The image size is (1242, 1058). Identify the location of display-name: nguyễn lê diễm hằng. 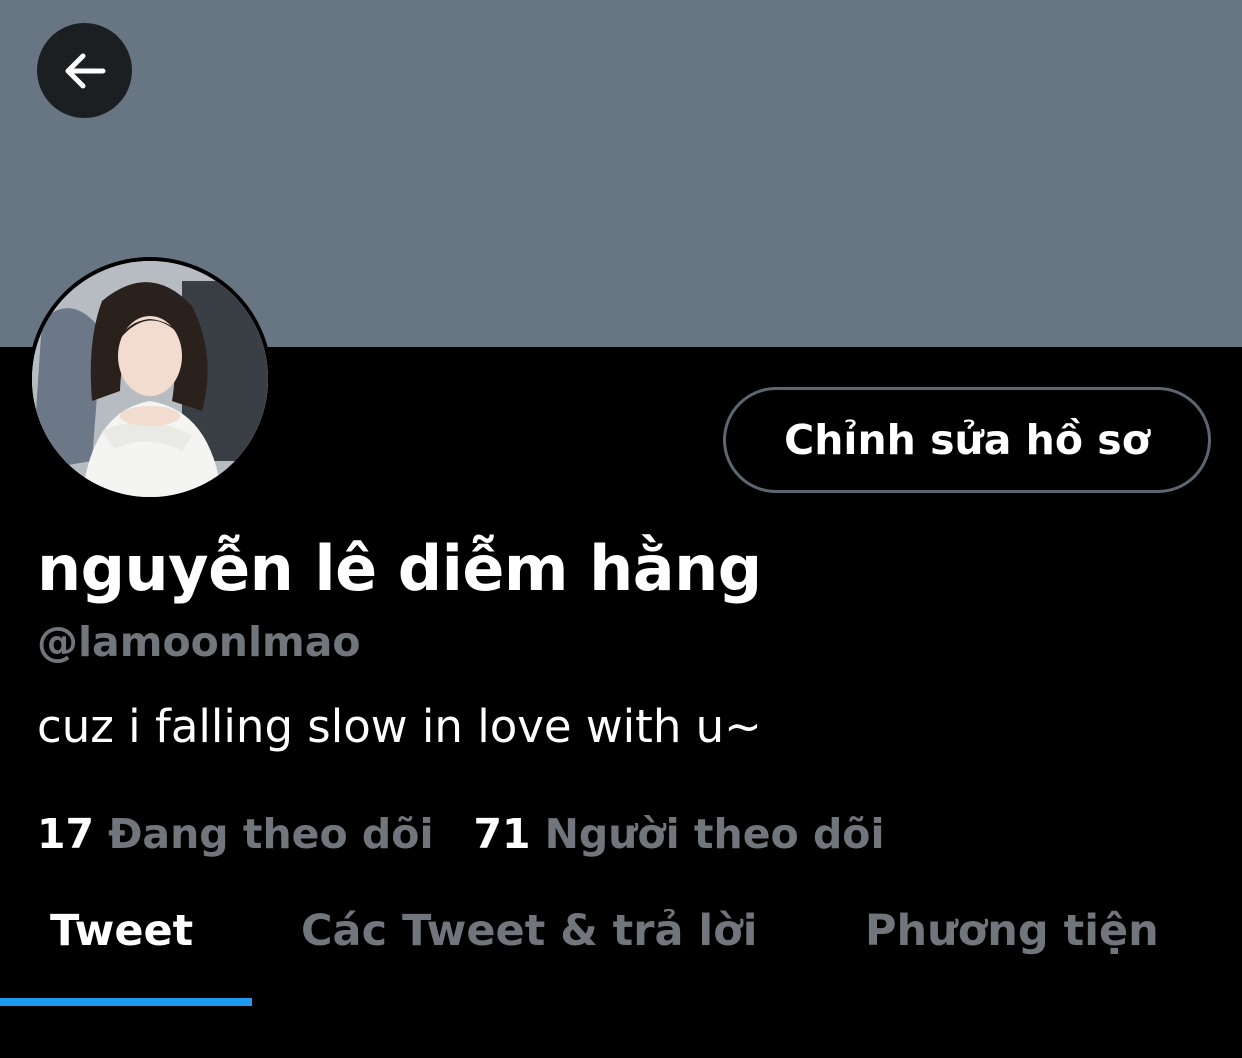
(399, 568).